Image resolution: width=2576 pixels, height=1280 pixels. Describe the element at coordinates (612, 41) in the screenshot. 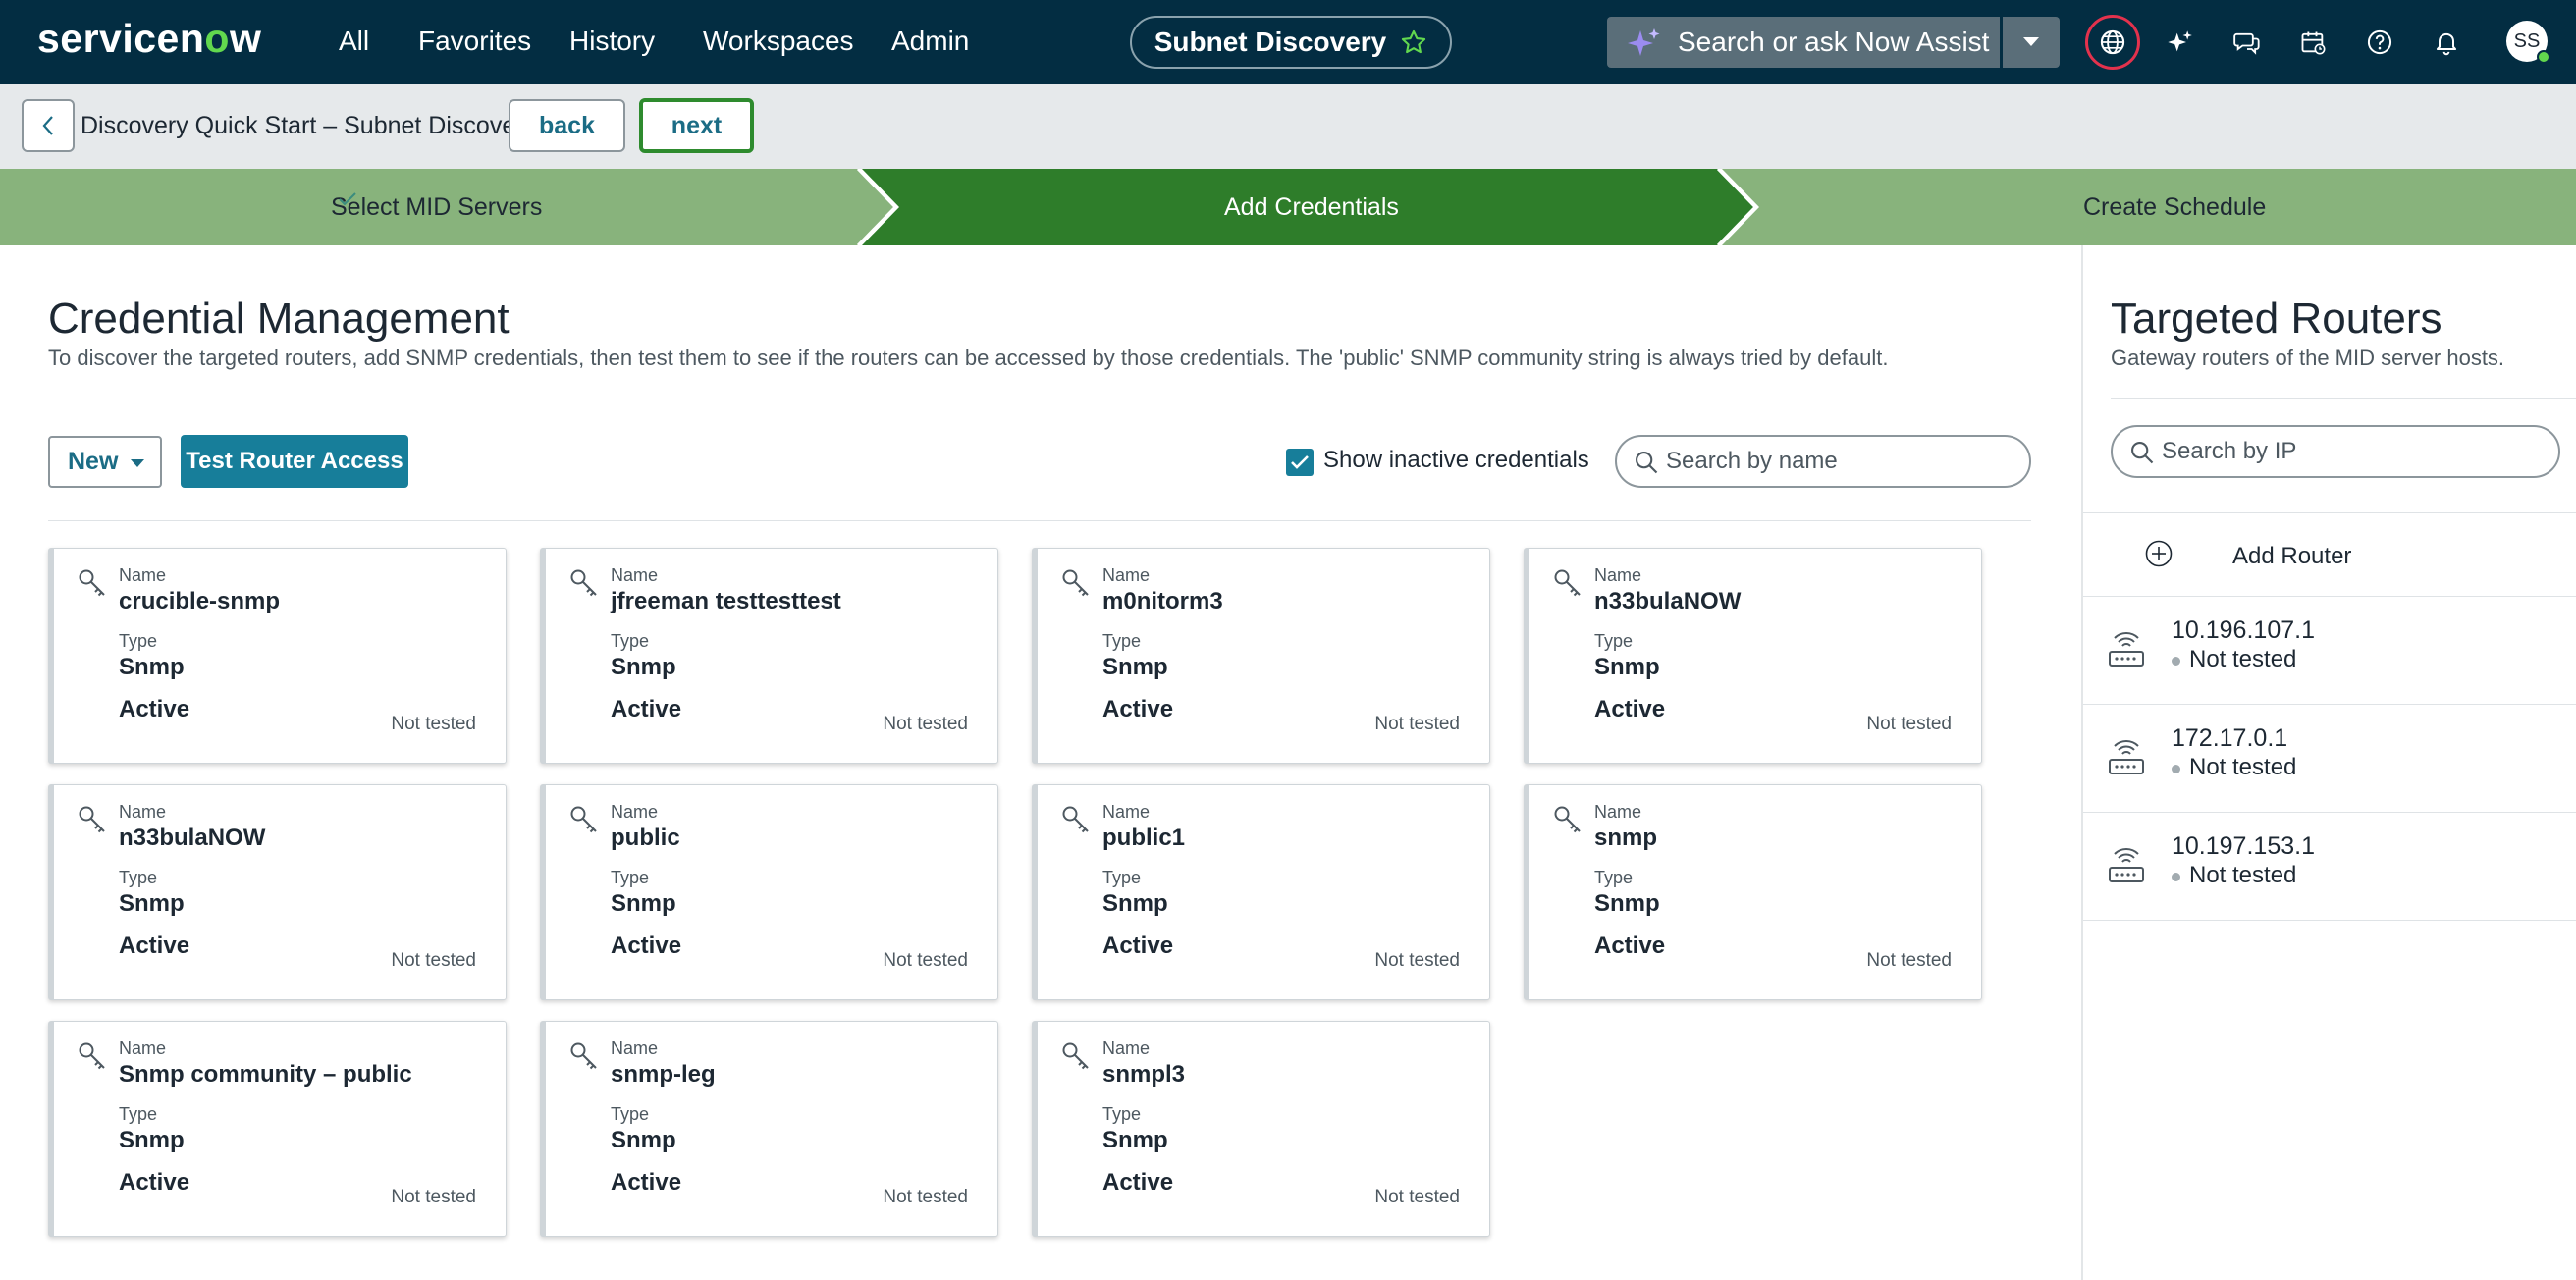

I see `nav-history: History` at that location.